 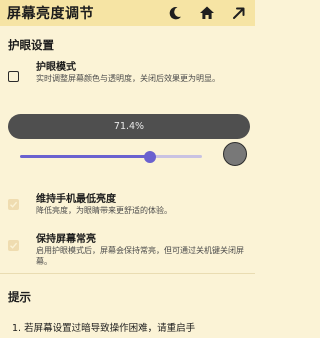 What do you see at coordinates (128, 78) in the screenshot?
I see `eye-mode-description: 实时调整屏幕颜色与透明度，关闭后效果更为明显。` at bounding box center [128, 78].